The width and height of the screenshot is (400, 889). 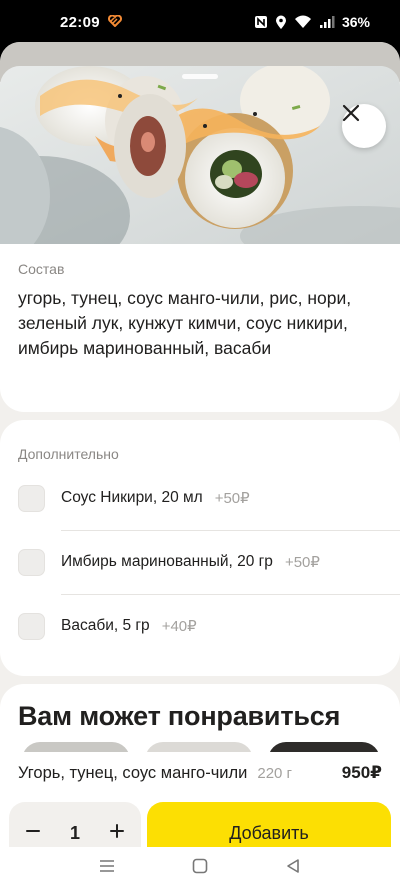 What do you see at coordinates (133, 772) in the screenshot?
I see `product-name: Угорь, тунец, соус манго-чили` at bounding box center [133, 772].